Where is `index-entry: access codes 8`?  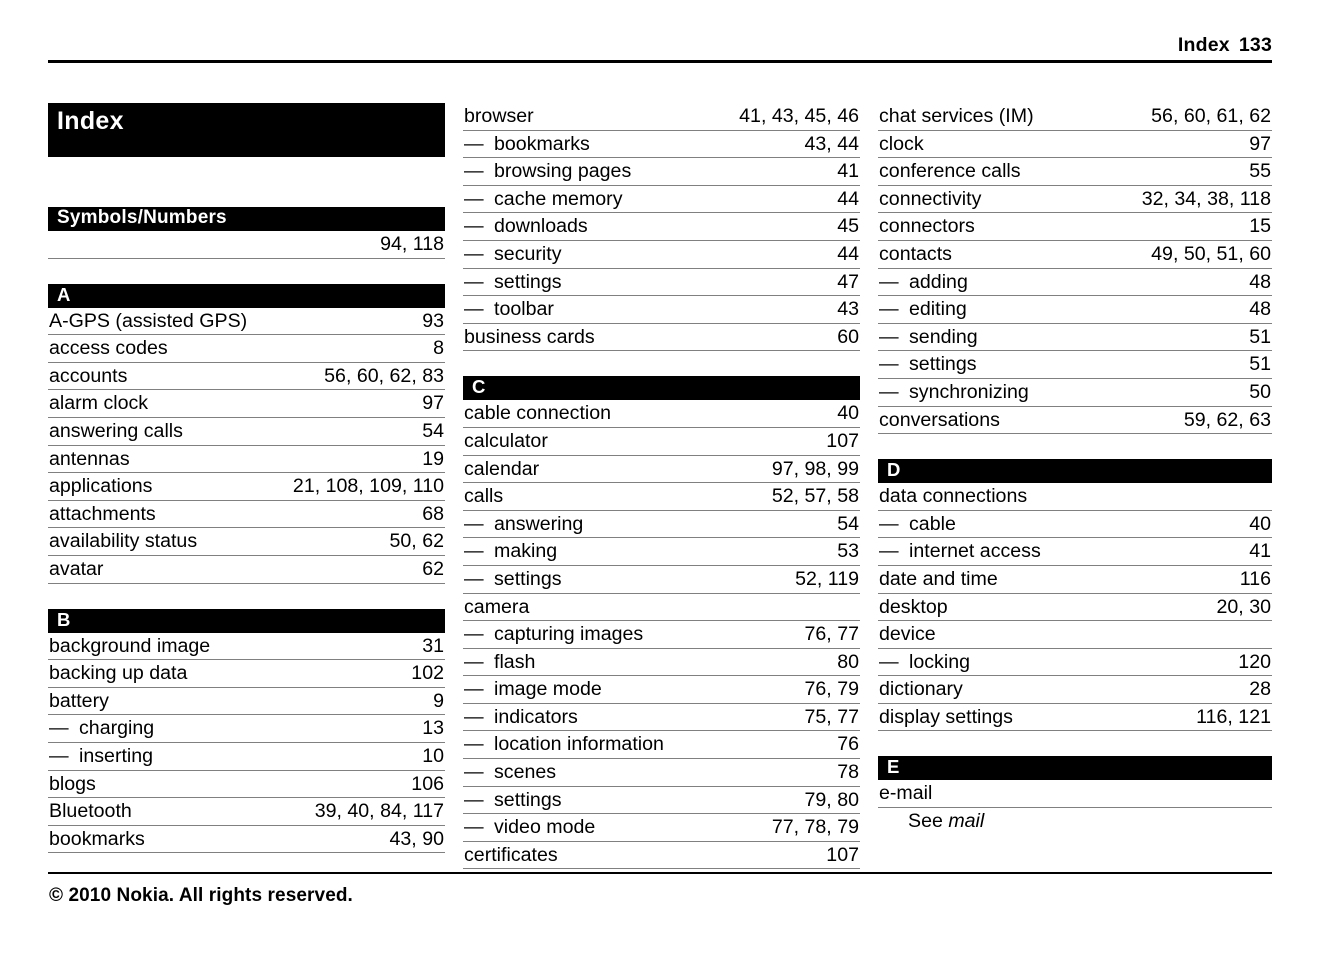
index-entry: access codes 8 is located at coordinates (246, 349).